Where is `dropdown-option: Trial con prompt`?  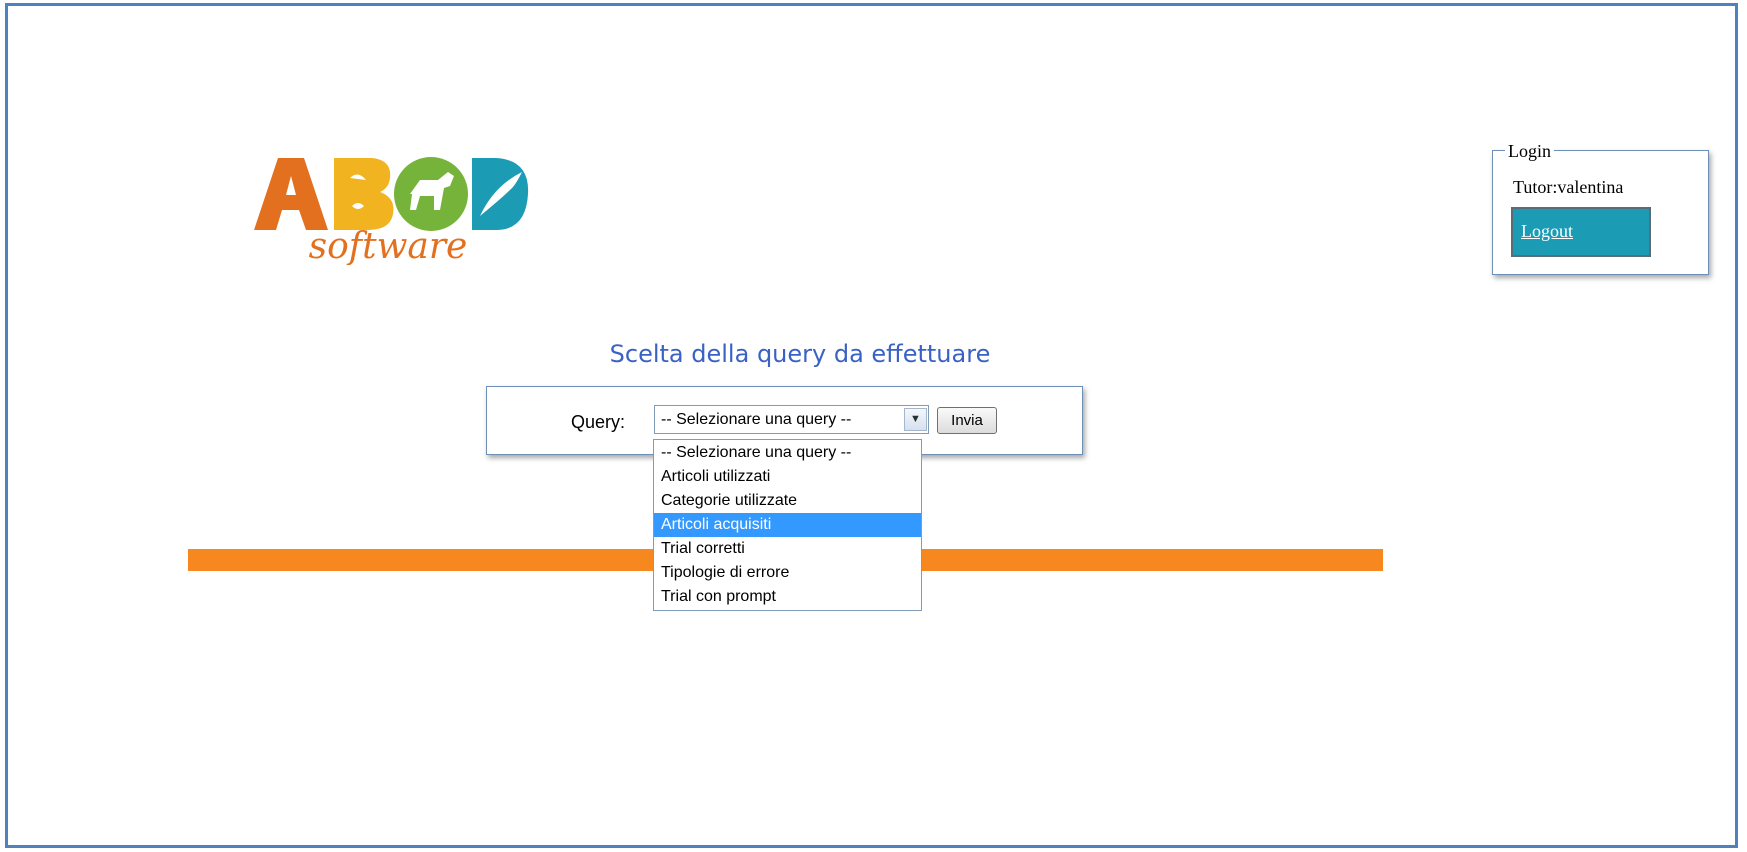 dropdown-option: Trial con prompt is located at coordinates (787, 597).